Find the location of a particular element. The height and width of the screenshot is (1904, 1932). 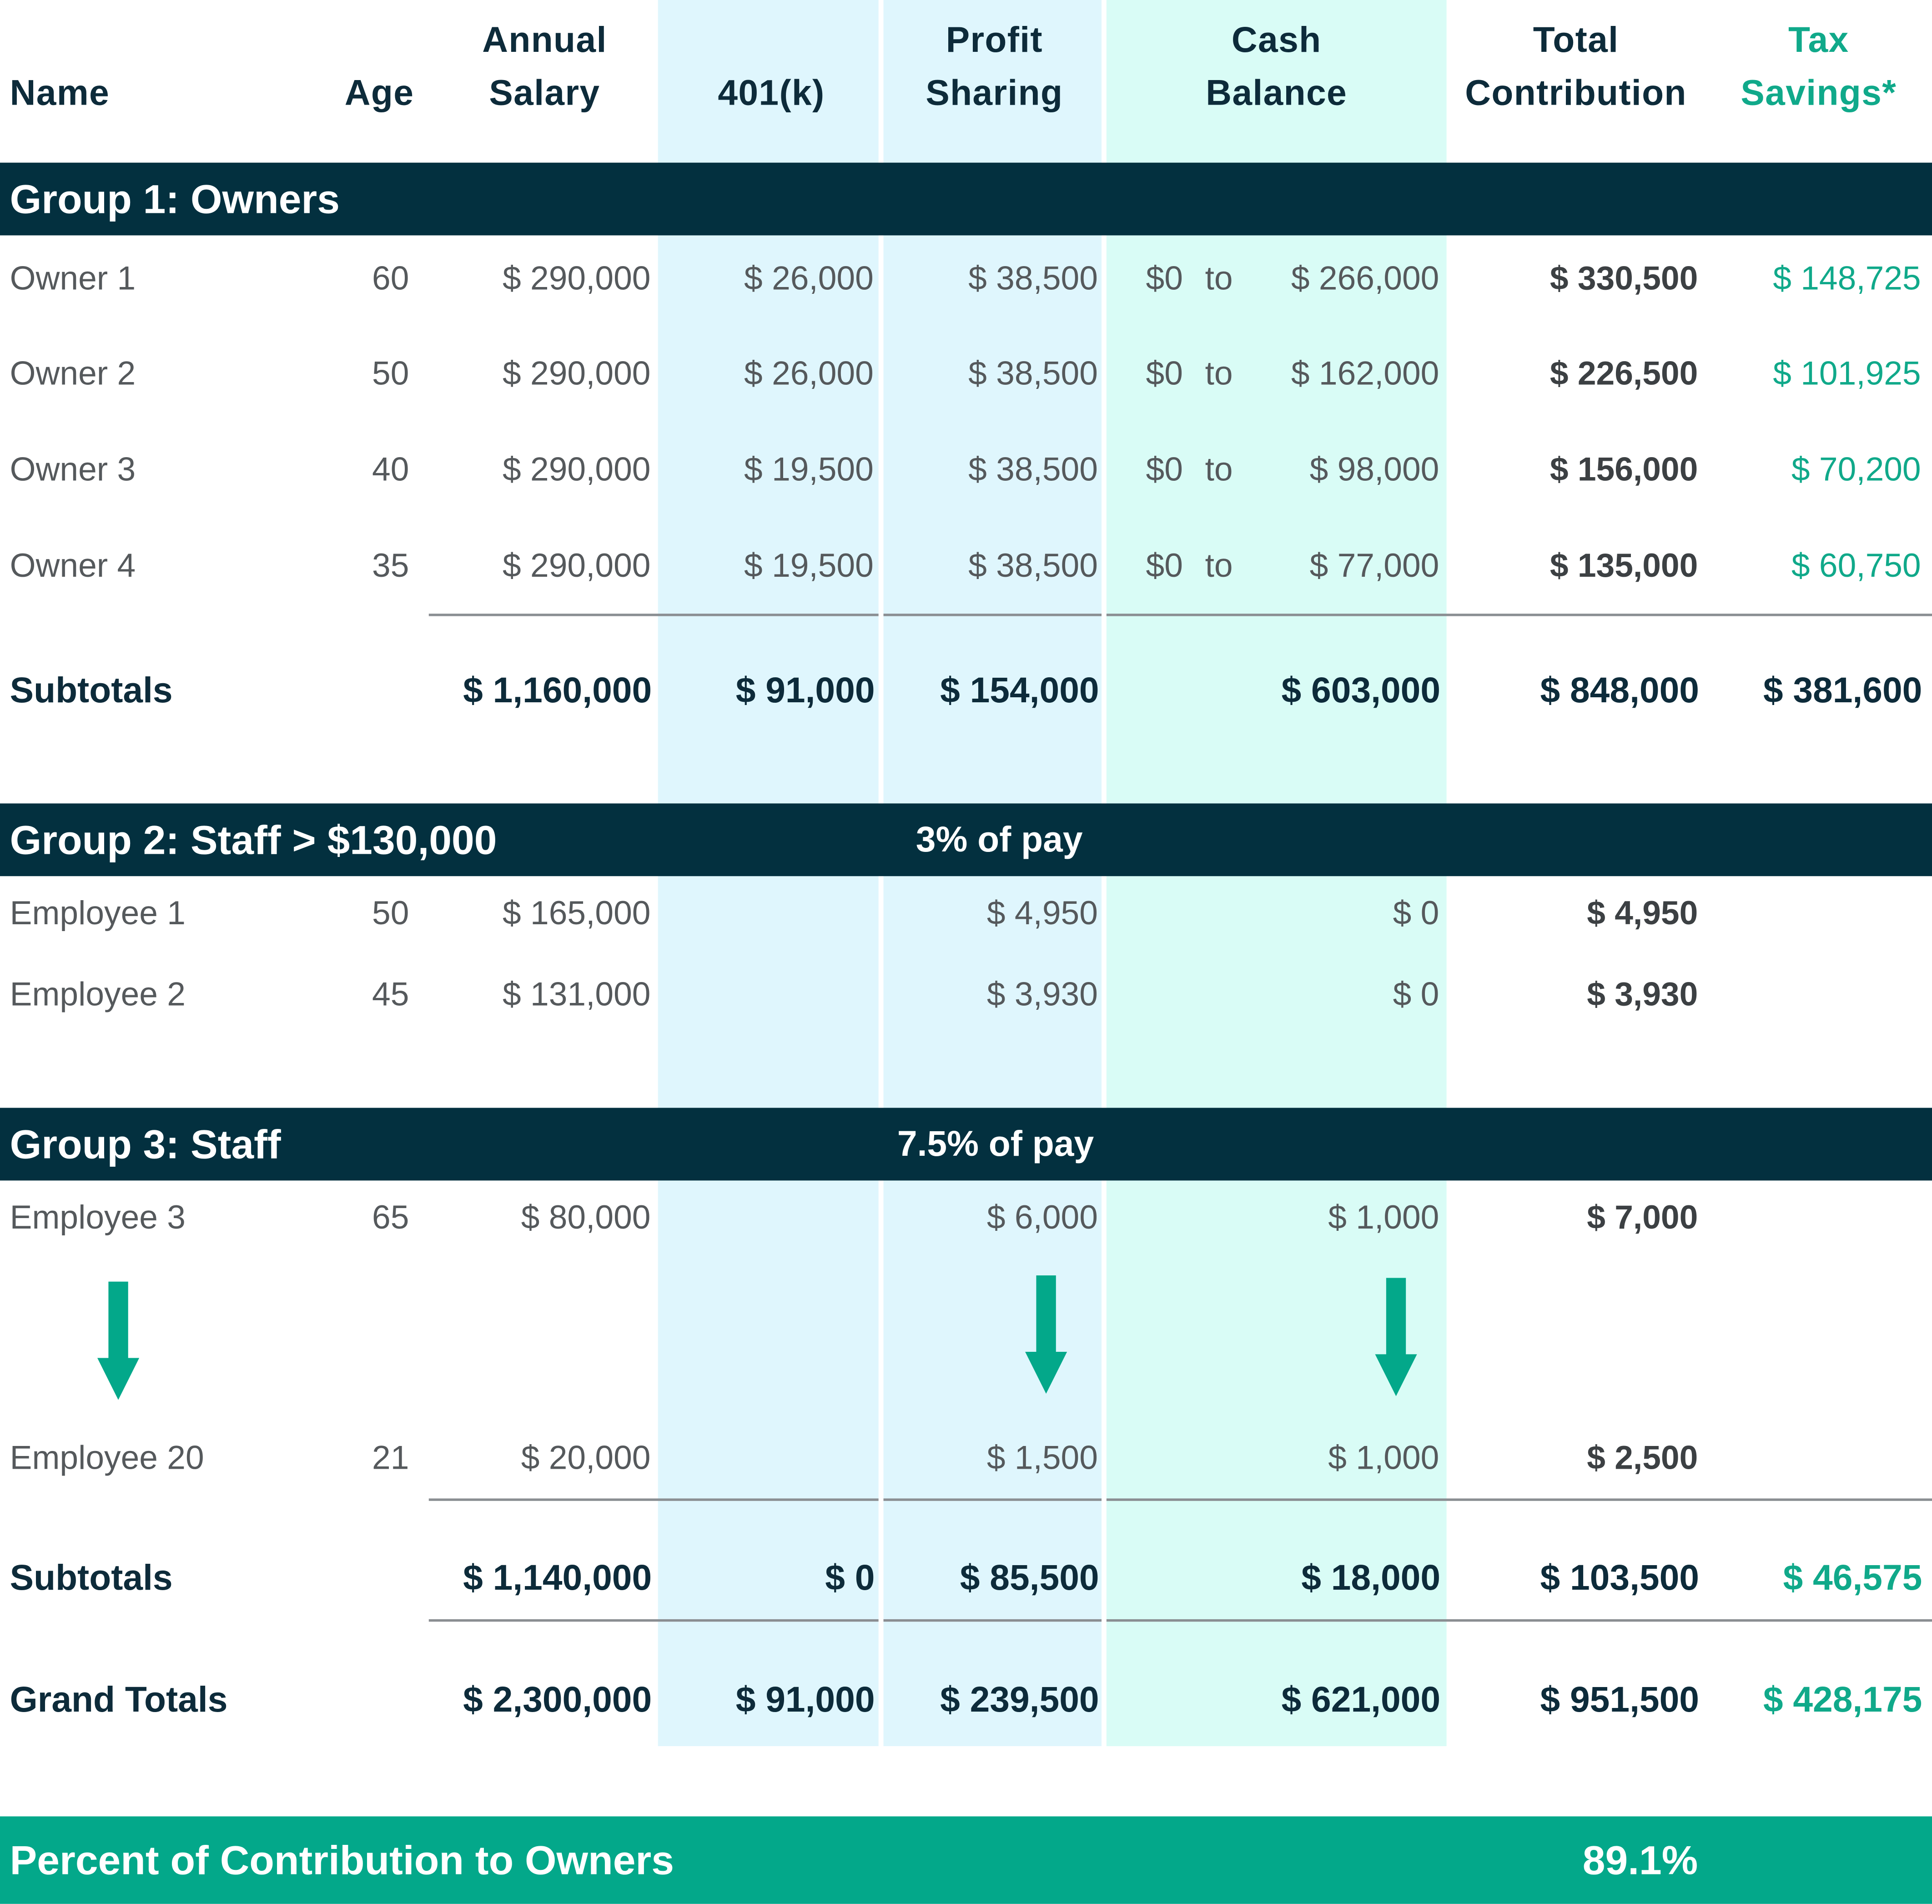

header-name: Name is located at coordinates (60, 94).